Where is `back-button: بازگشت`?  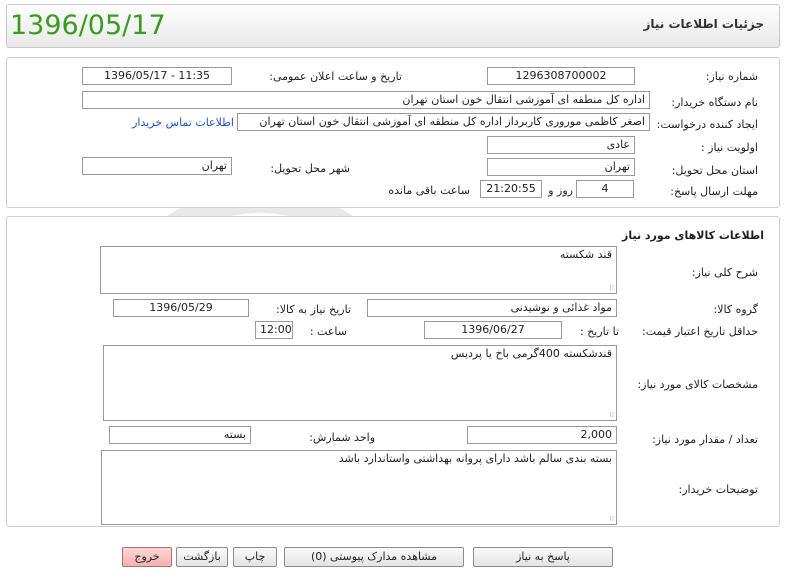 back-button: بازگشت is located at coordinates (202, 557).